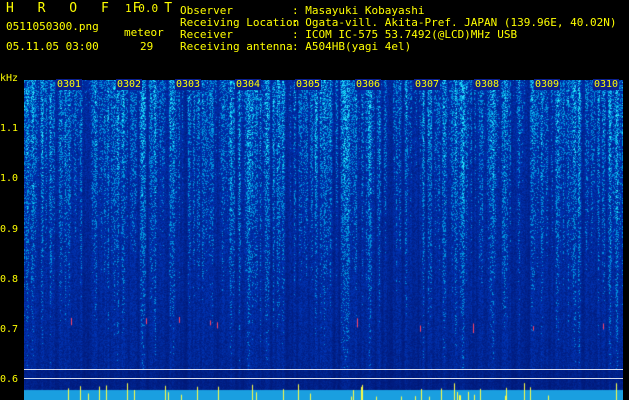 Image resolution: width=629 pixels, height=400 pixels. I want to click on frequency-axis, so click(12, 235).